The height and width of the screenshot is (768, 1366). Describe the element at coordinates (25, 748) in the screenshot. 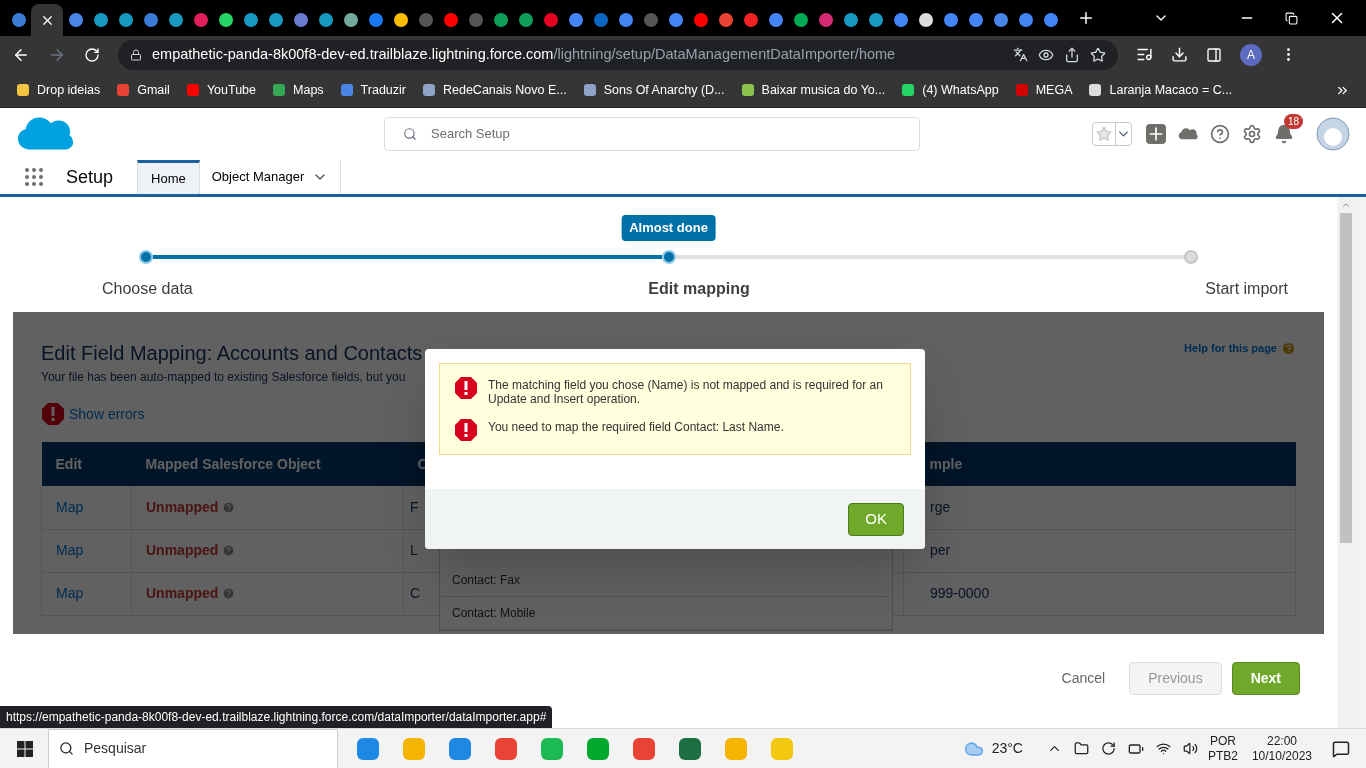

I see `windows-icon` at that location.